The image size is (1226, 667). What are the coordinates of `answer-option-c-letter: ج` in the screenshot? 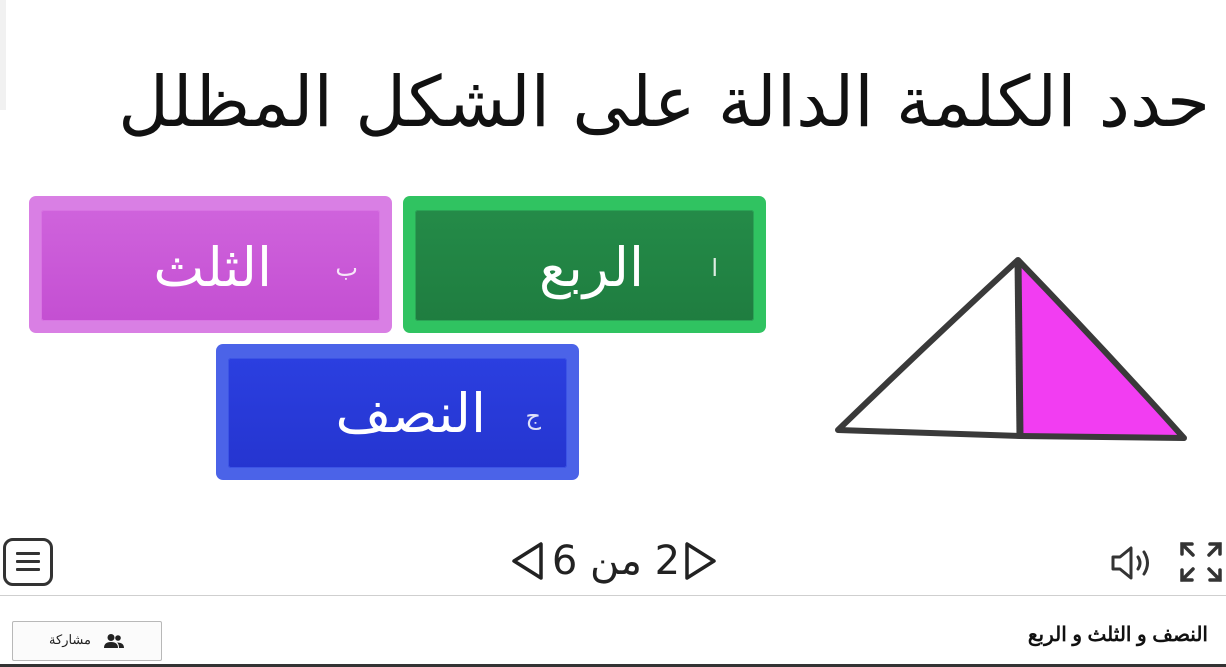 It's located at (533, 416).